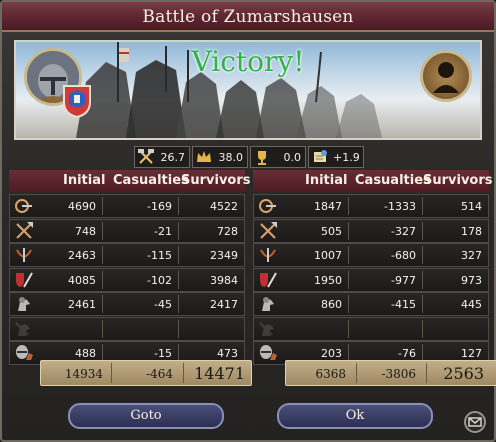 The width and height of the screenshot is (496, 442). Describe the element at coordinates (371, 255) in the screenshot. I see `table-row: 1007 -680 327` at that location.